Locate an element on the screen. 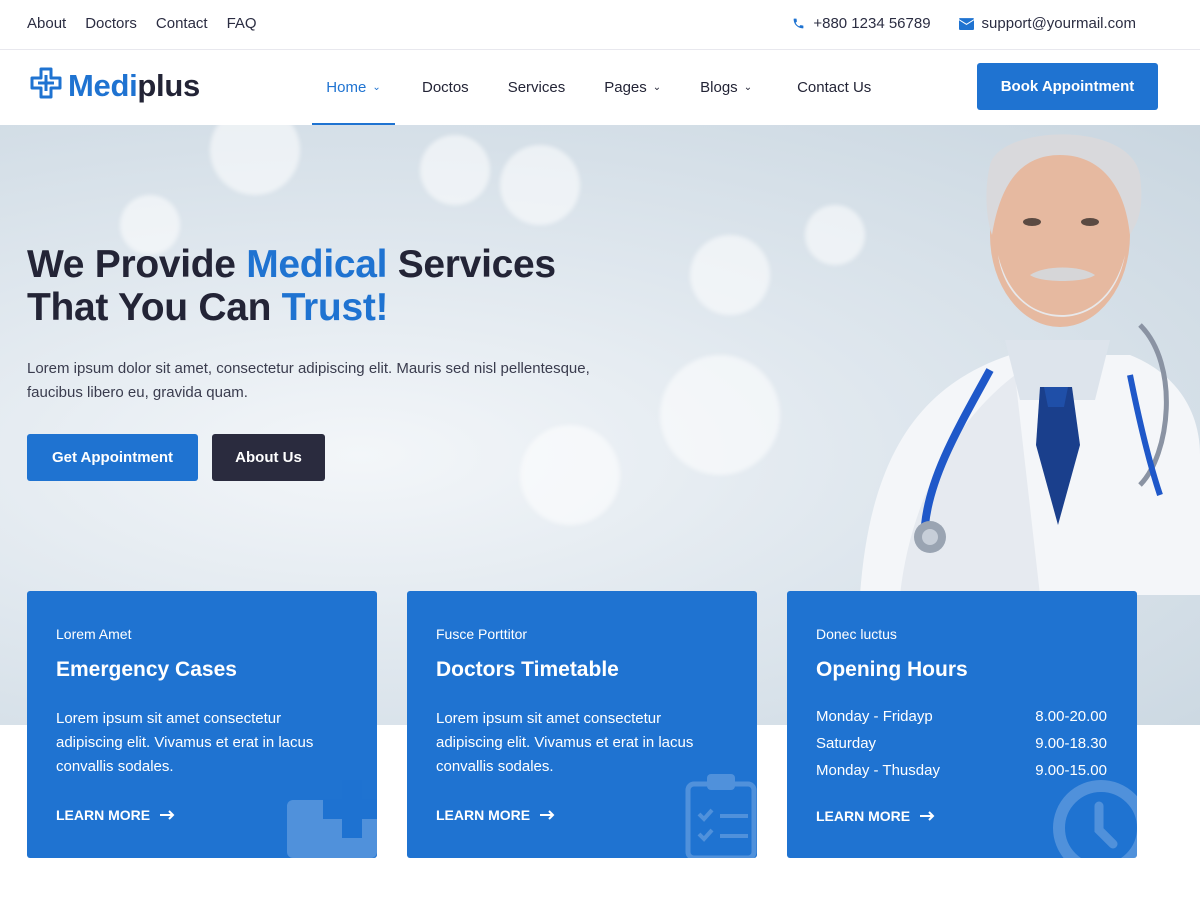 The height and width of the screenshot is (900, 1200). book-appointment-button: Book Appointment is located at coordinates (1067, 86).